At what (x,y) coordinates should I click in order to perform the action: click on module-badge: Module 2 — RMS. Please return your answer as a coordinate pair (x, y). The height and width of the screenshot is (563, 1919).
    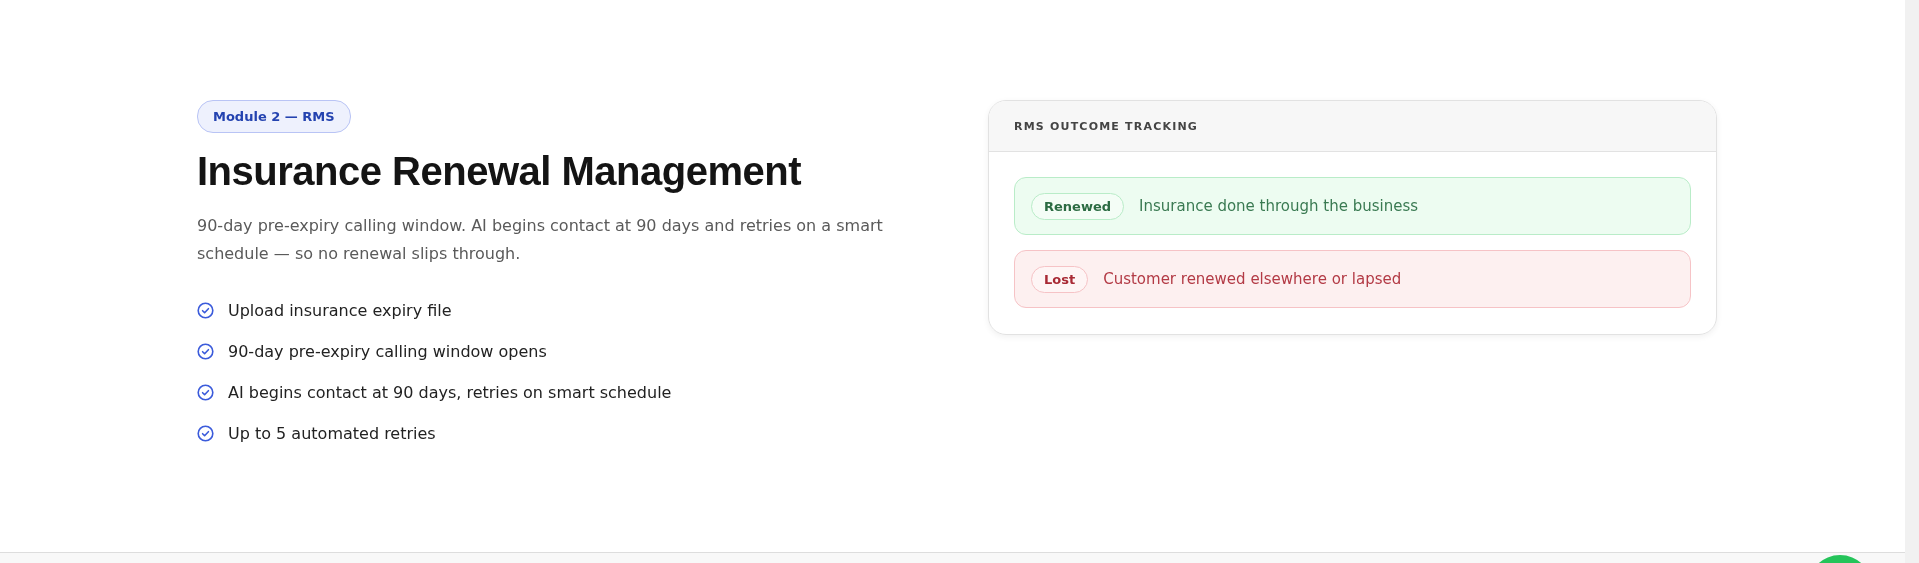
    Looking at the image, I should click on (274, 116).